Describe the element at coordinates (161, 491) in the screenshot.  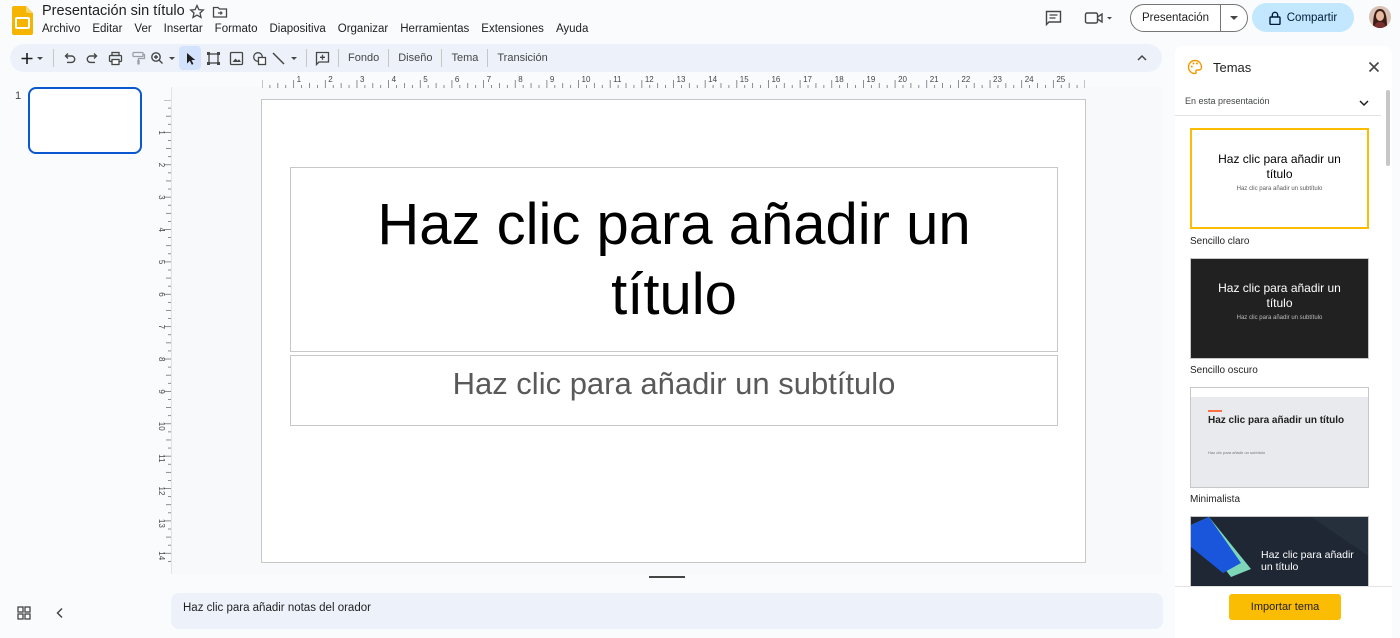
I see `ruler-label: 12` at that location.